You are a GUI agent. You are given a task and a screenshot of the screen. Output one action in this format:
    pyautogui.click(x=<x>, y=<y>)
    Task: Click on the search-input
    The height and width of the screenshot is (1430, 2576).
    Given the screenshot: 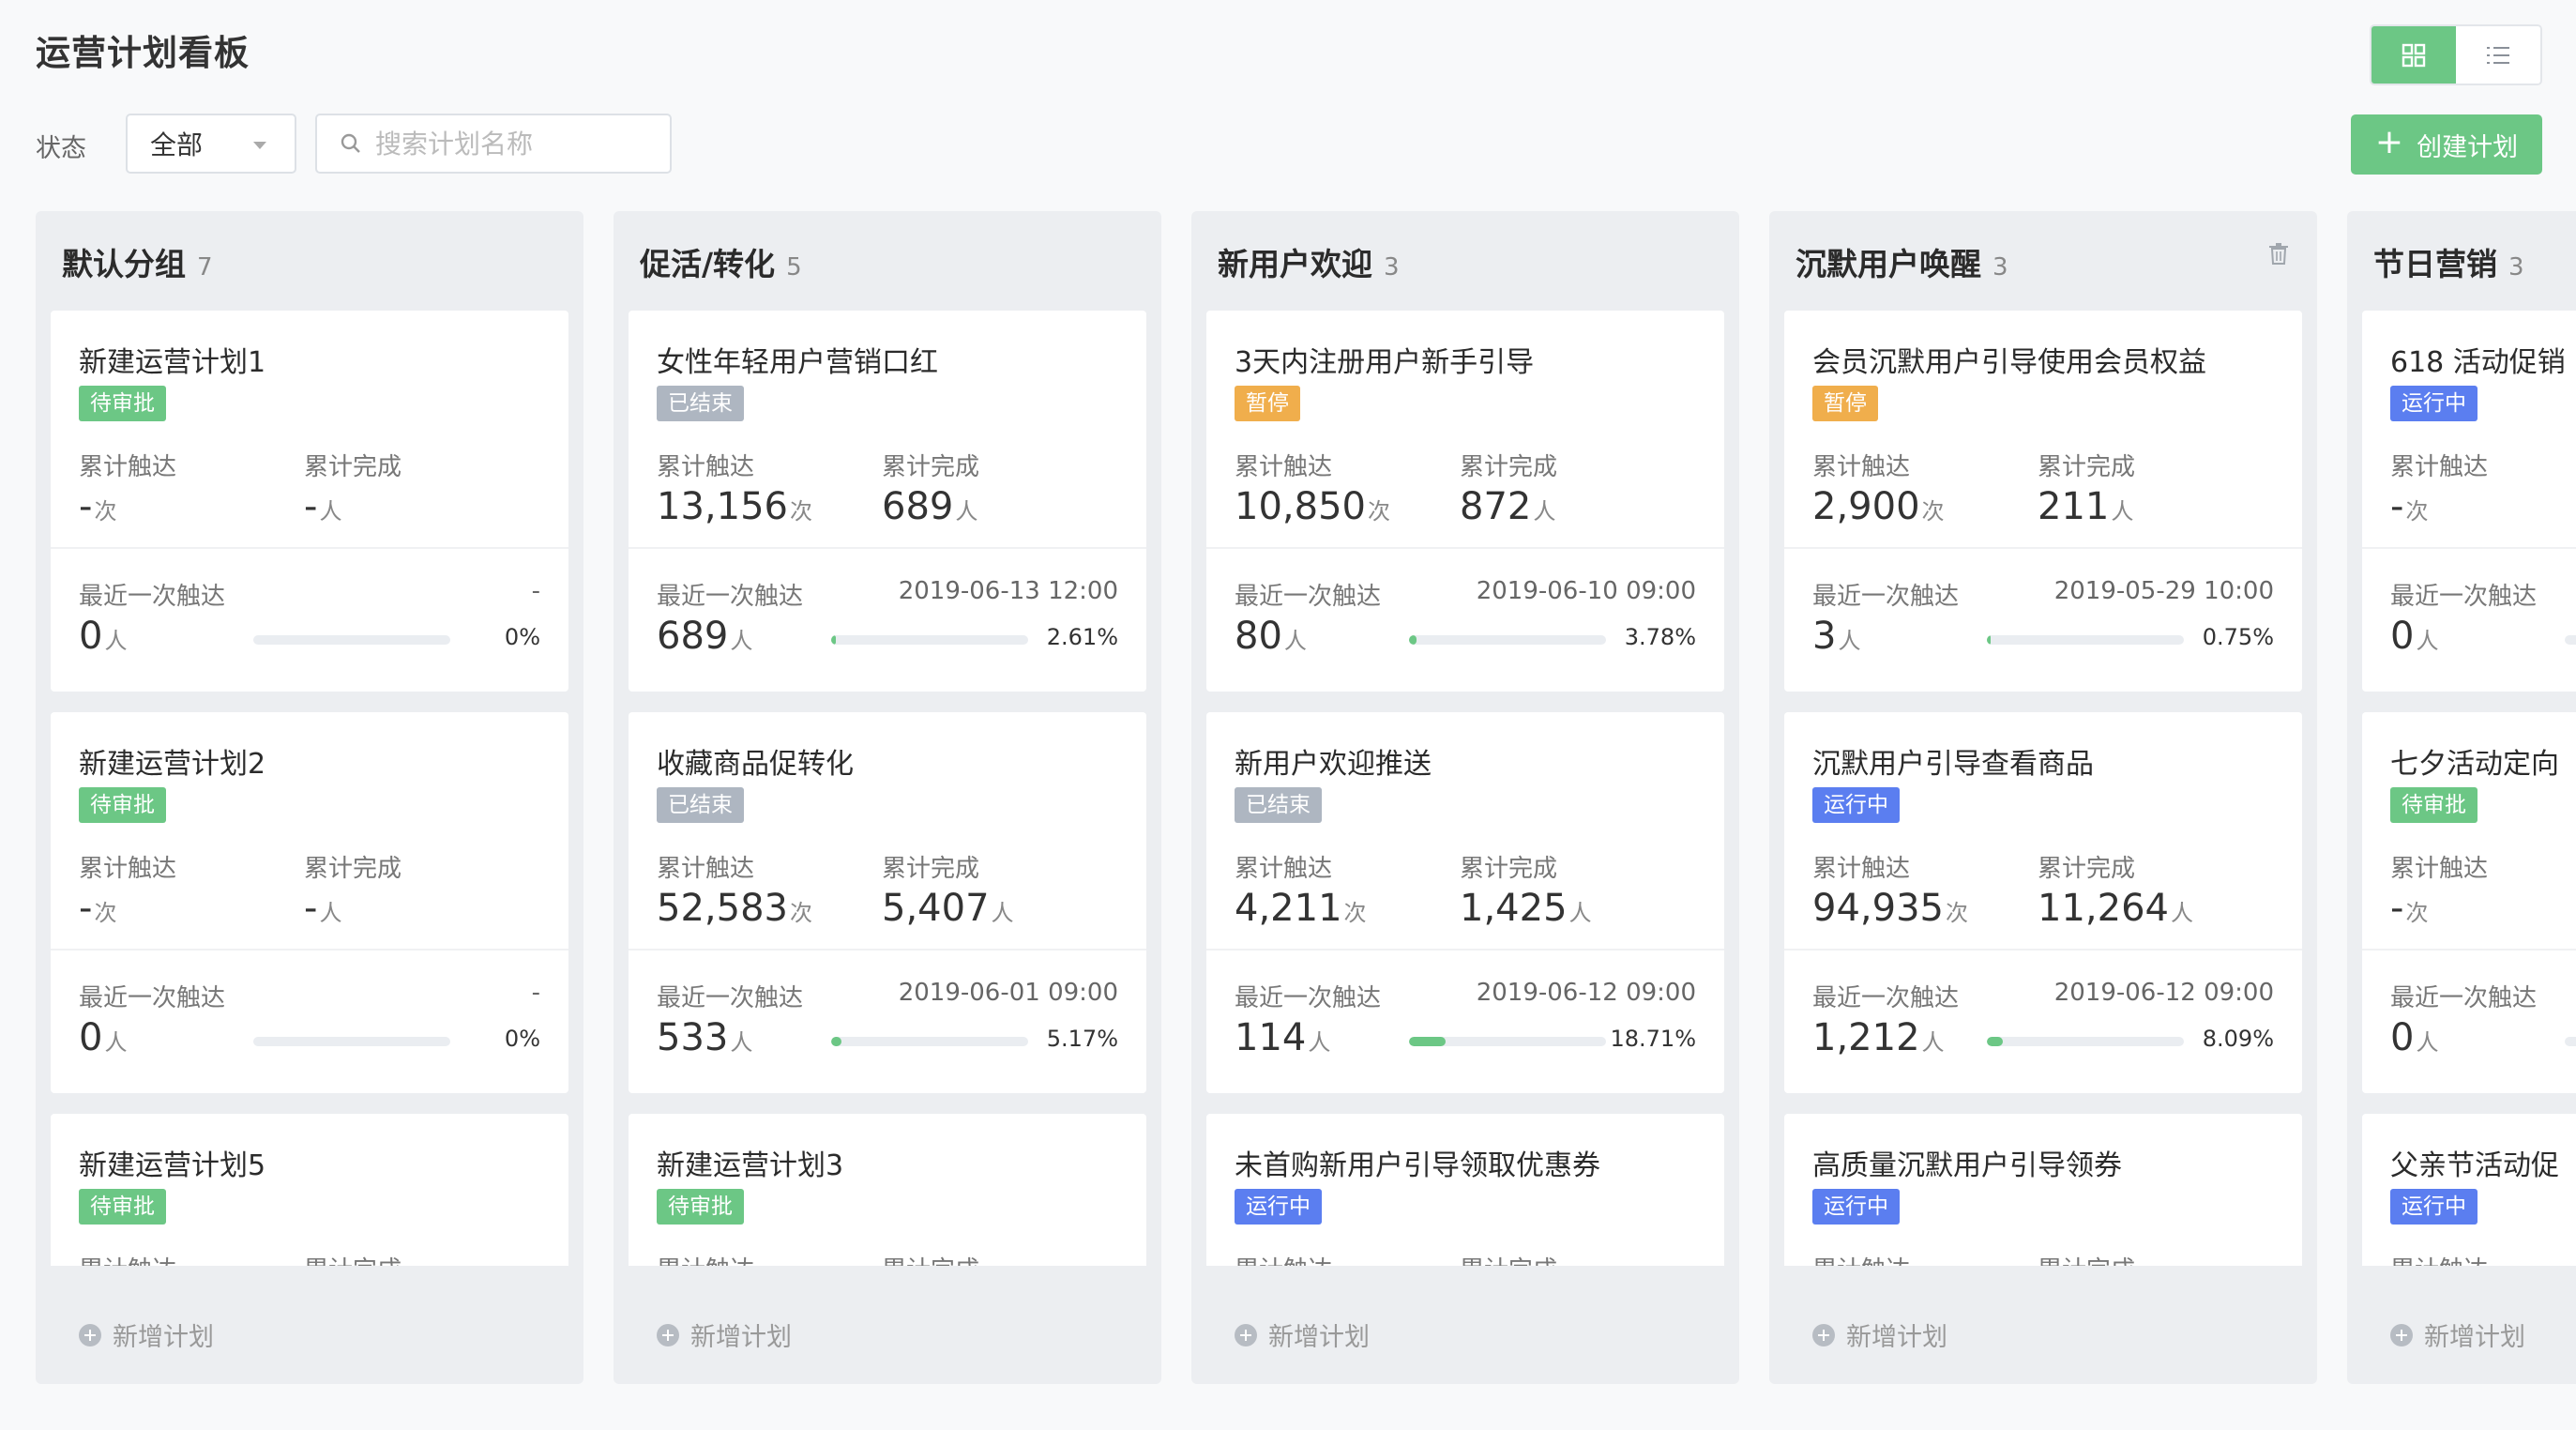 What is the action you would take?
    pyautogui.click(x=516, y=144)
    